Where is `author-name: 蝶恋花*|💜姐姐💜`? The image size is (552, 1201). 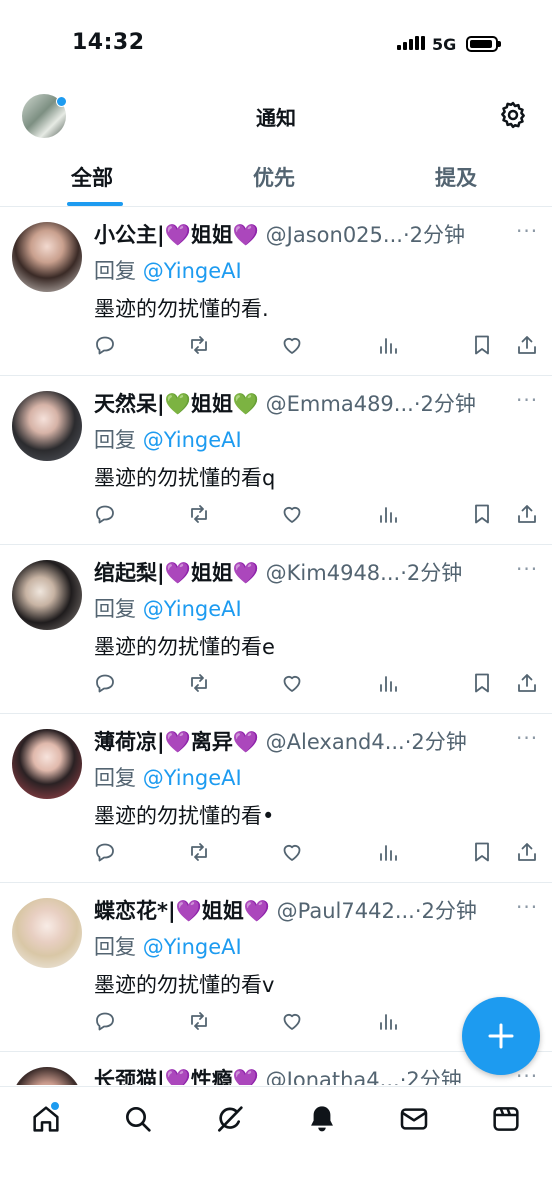 author-name: 蝶恋花*|💜姐姐💜 is located at coordinates (182, 911).